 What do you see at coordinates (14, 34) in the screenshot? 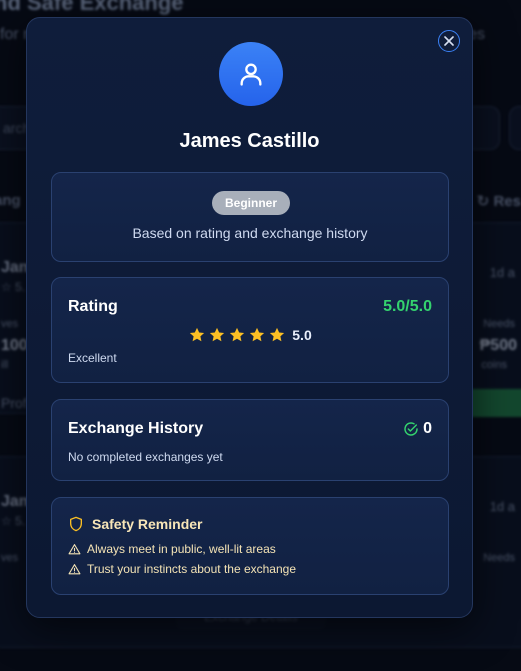
I see `page-subtitle: for r` at bounding box center [14, 34].